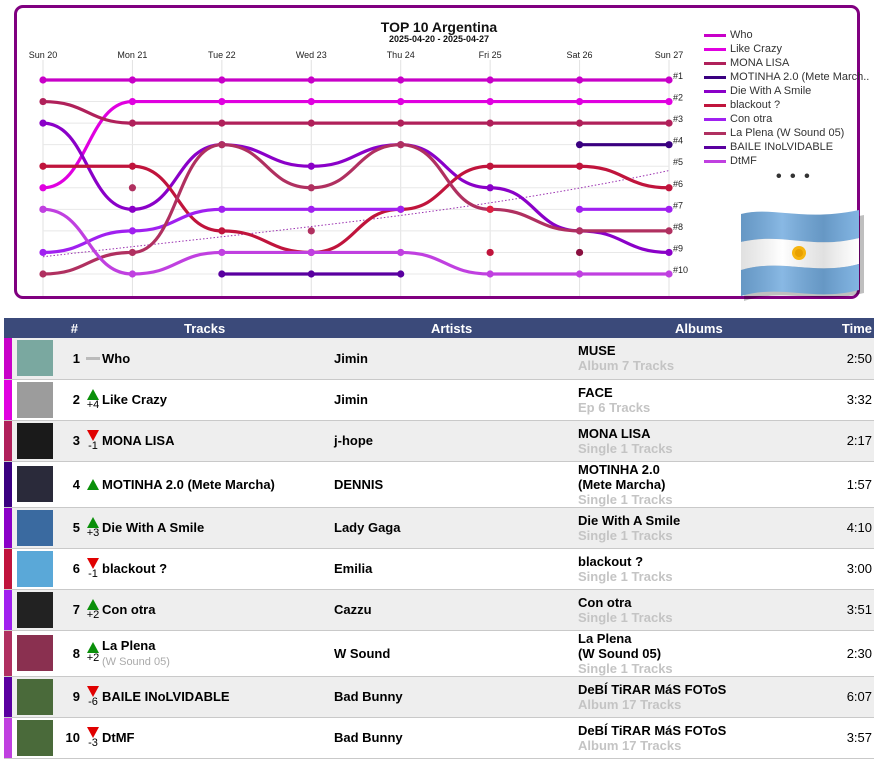  I want to click on track-title: MOTINHA 2.0 (Mete Marcha), so click(188, 484).